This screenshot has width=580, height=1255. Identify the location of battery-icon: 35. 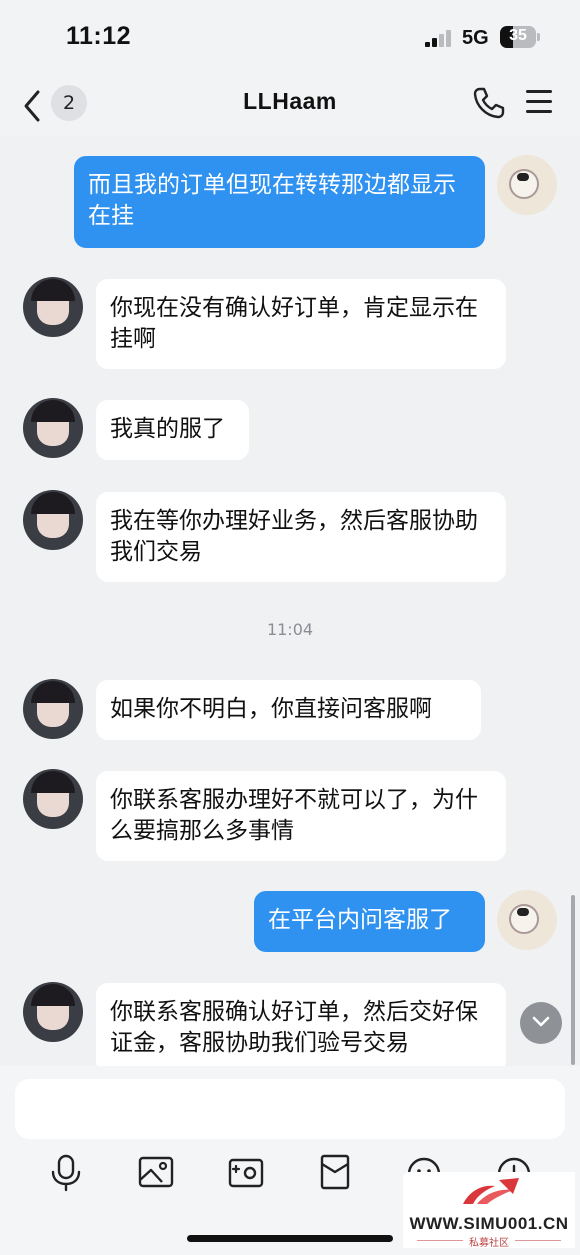
(518, 37).